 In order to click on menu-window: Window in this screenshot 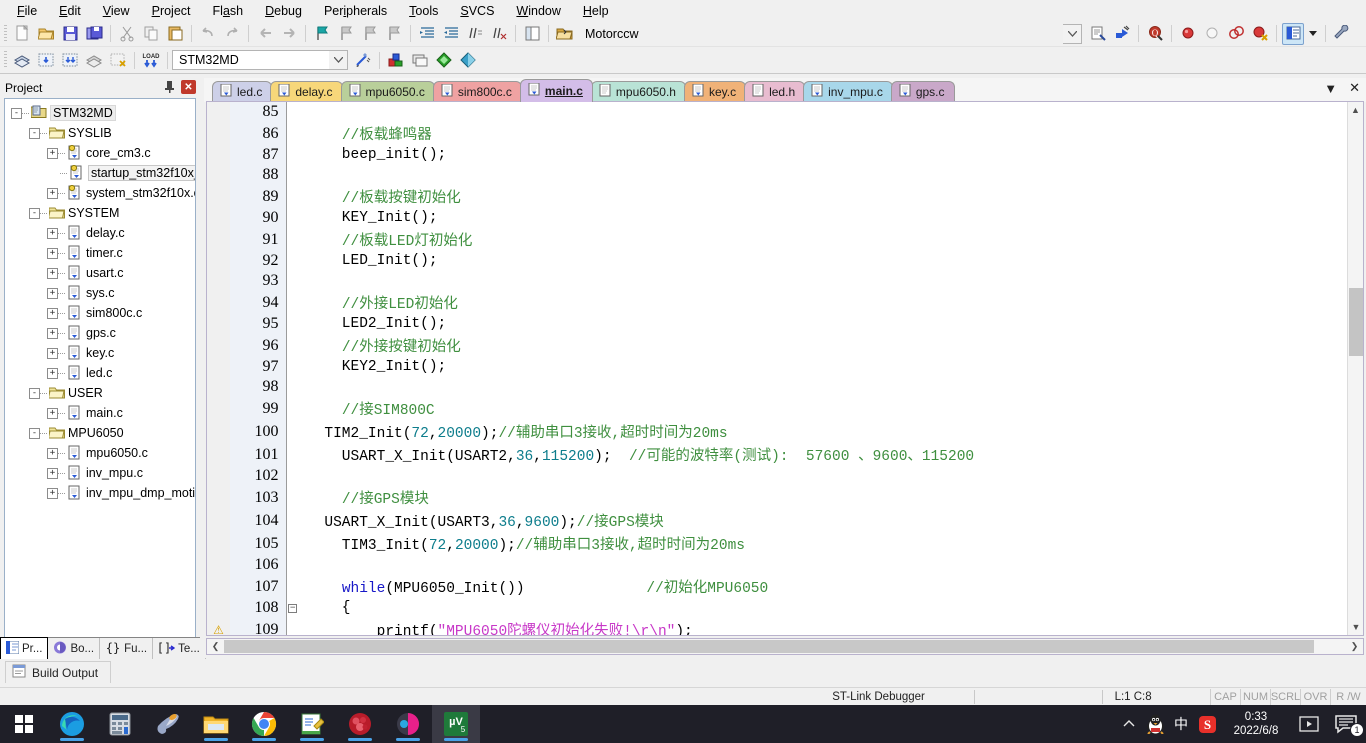, I will do `click(538, 11)`.